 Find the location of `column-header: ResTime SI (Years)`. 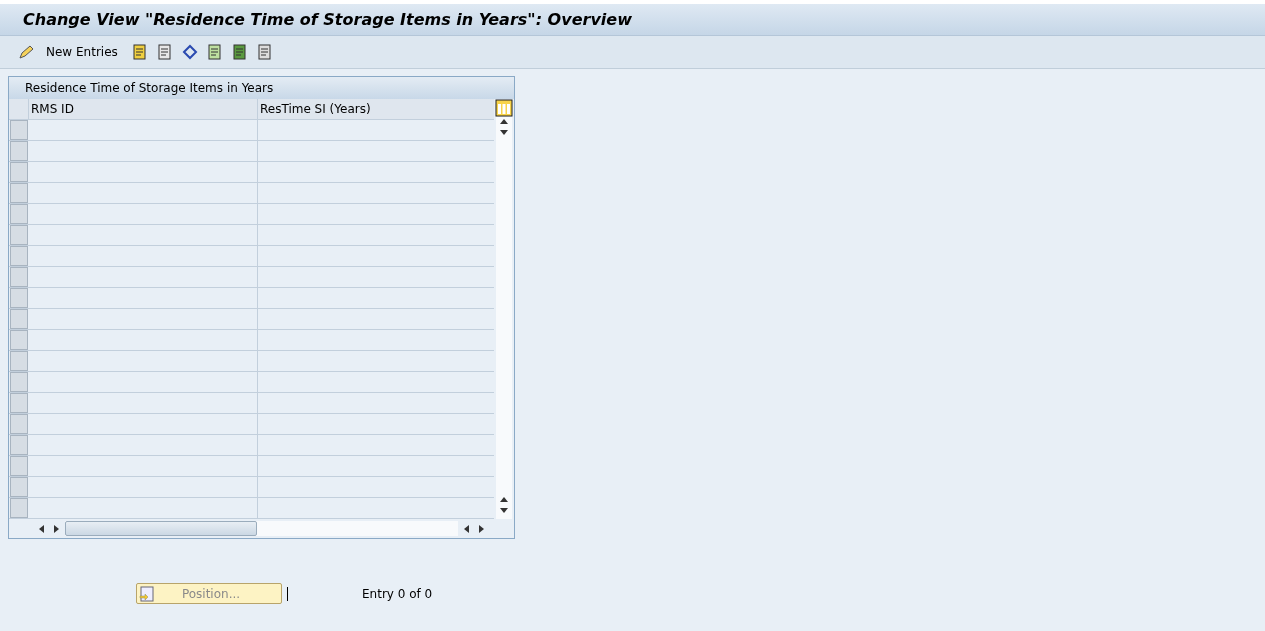

column-header: ResTime SI (Years) is located at coordinates (376, 109).